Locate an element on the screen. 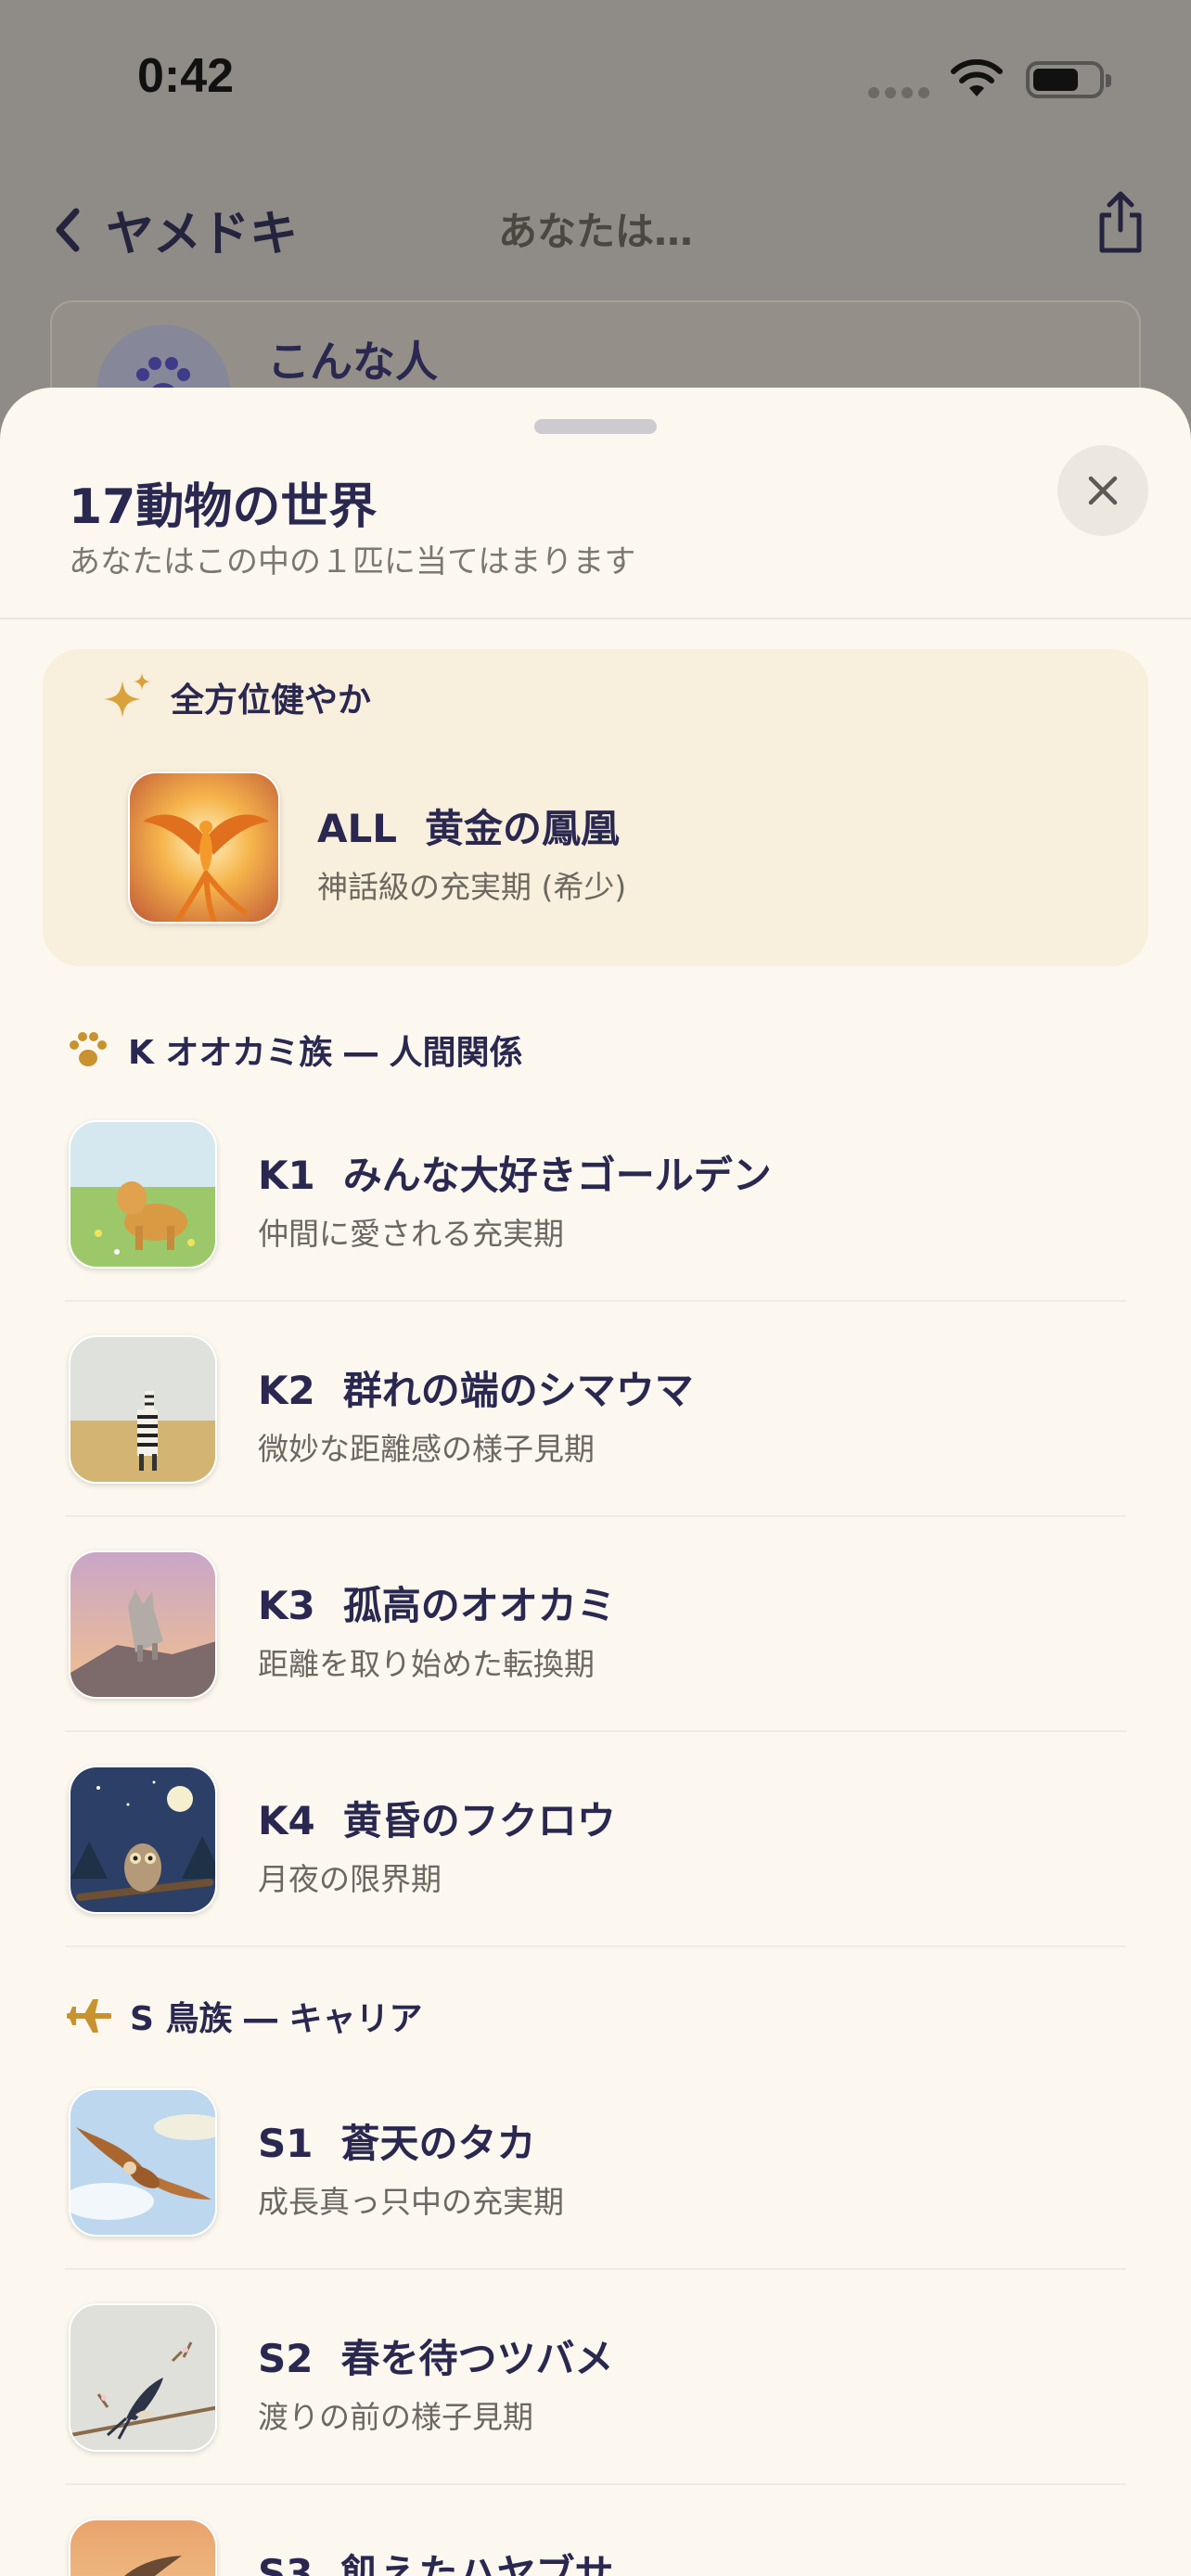 This screenshot has height=2576, width=1191. animal-title: K1 みんな大好きゴールデン is located at coordinates (515, 1172).